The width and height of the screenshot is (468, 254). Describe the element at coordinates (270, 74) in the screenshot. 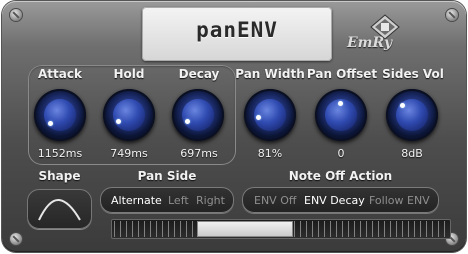

I see `pan-width-label: Pan Width` at that location.